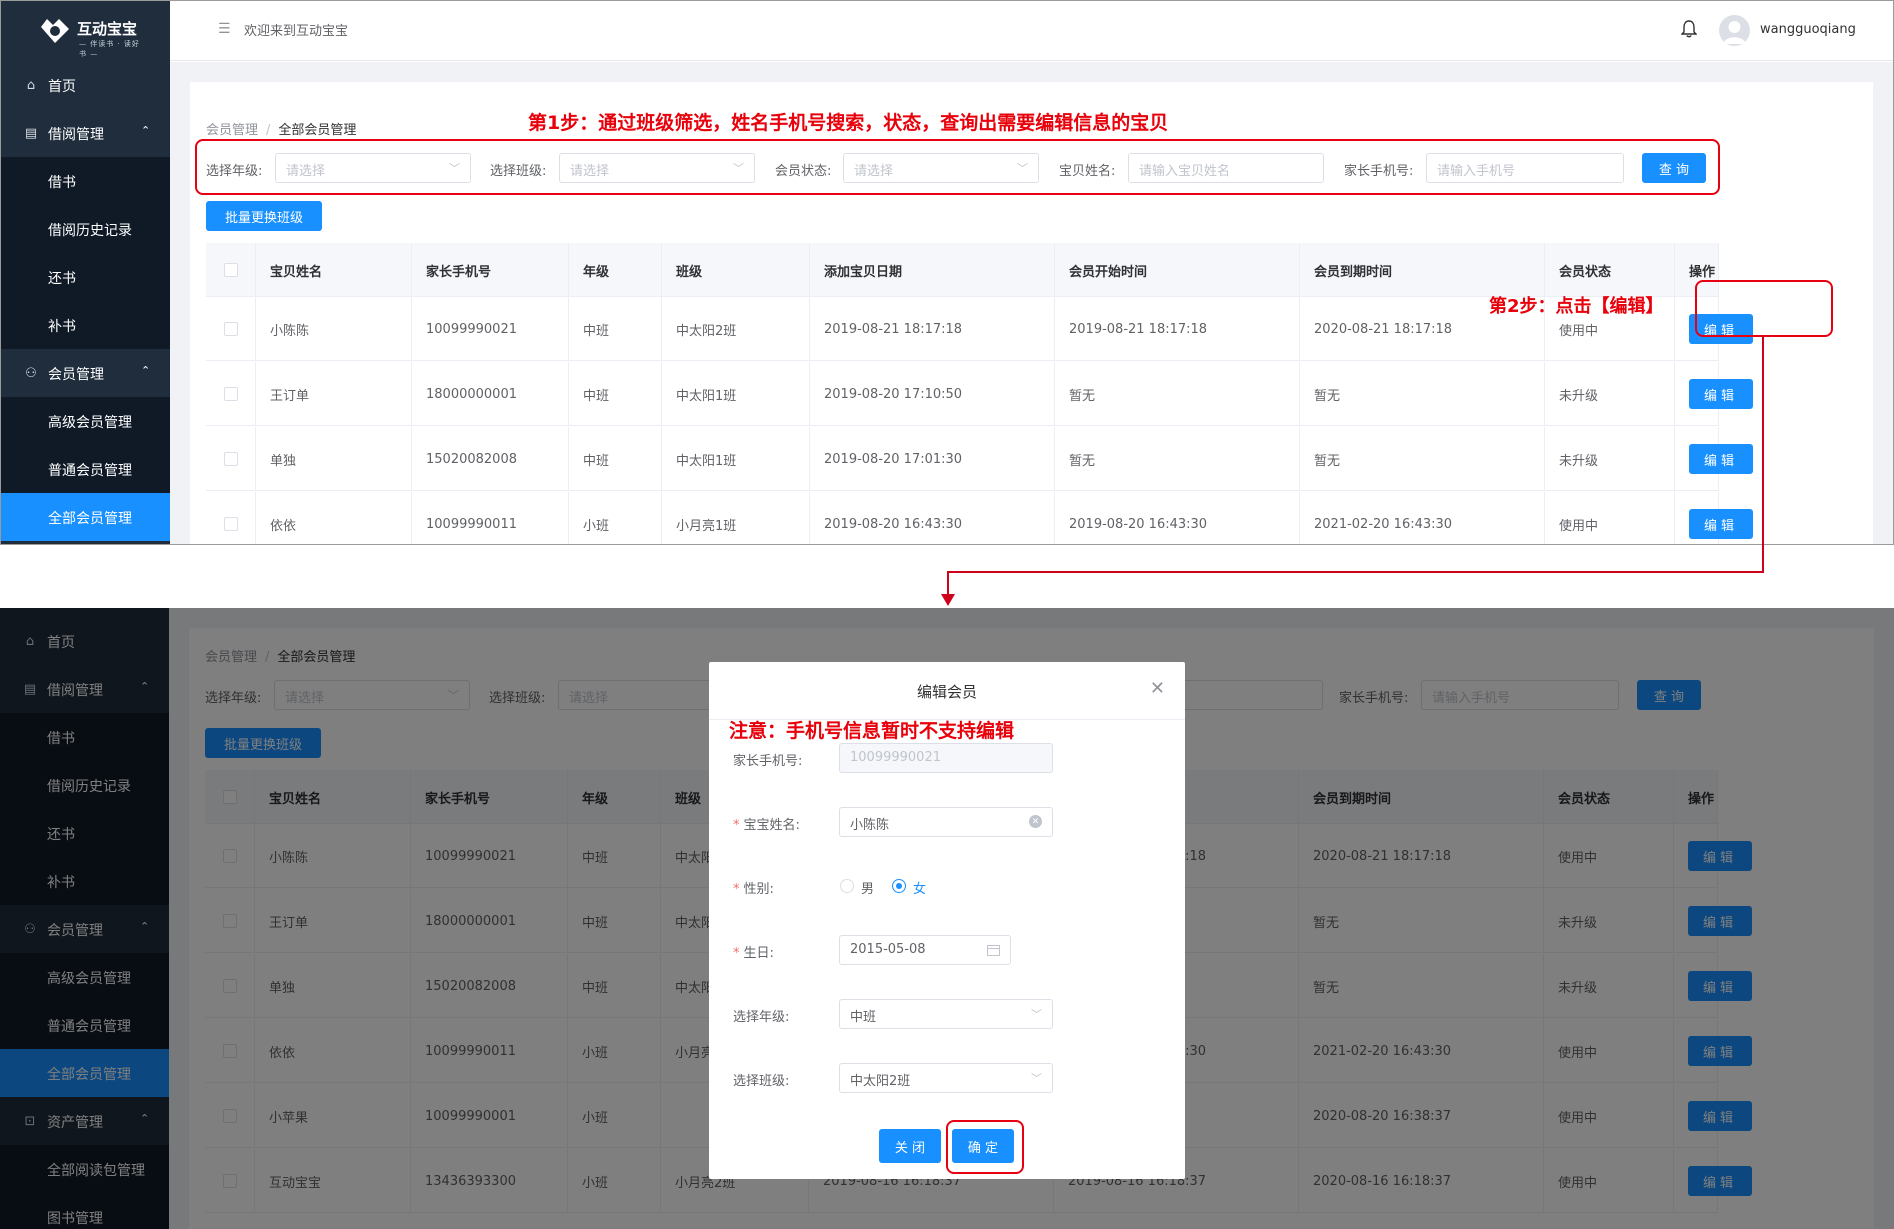 The height and width of the screenshot is (1229, 1894). What do you see at coordinates (490, 270) in the screenshot?
I see `column-header: 家长手机号` at bounding box center [490, 270].